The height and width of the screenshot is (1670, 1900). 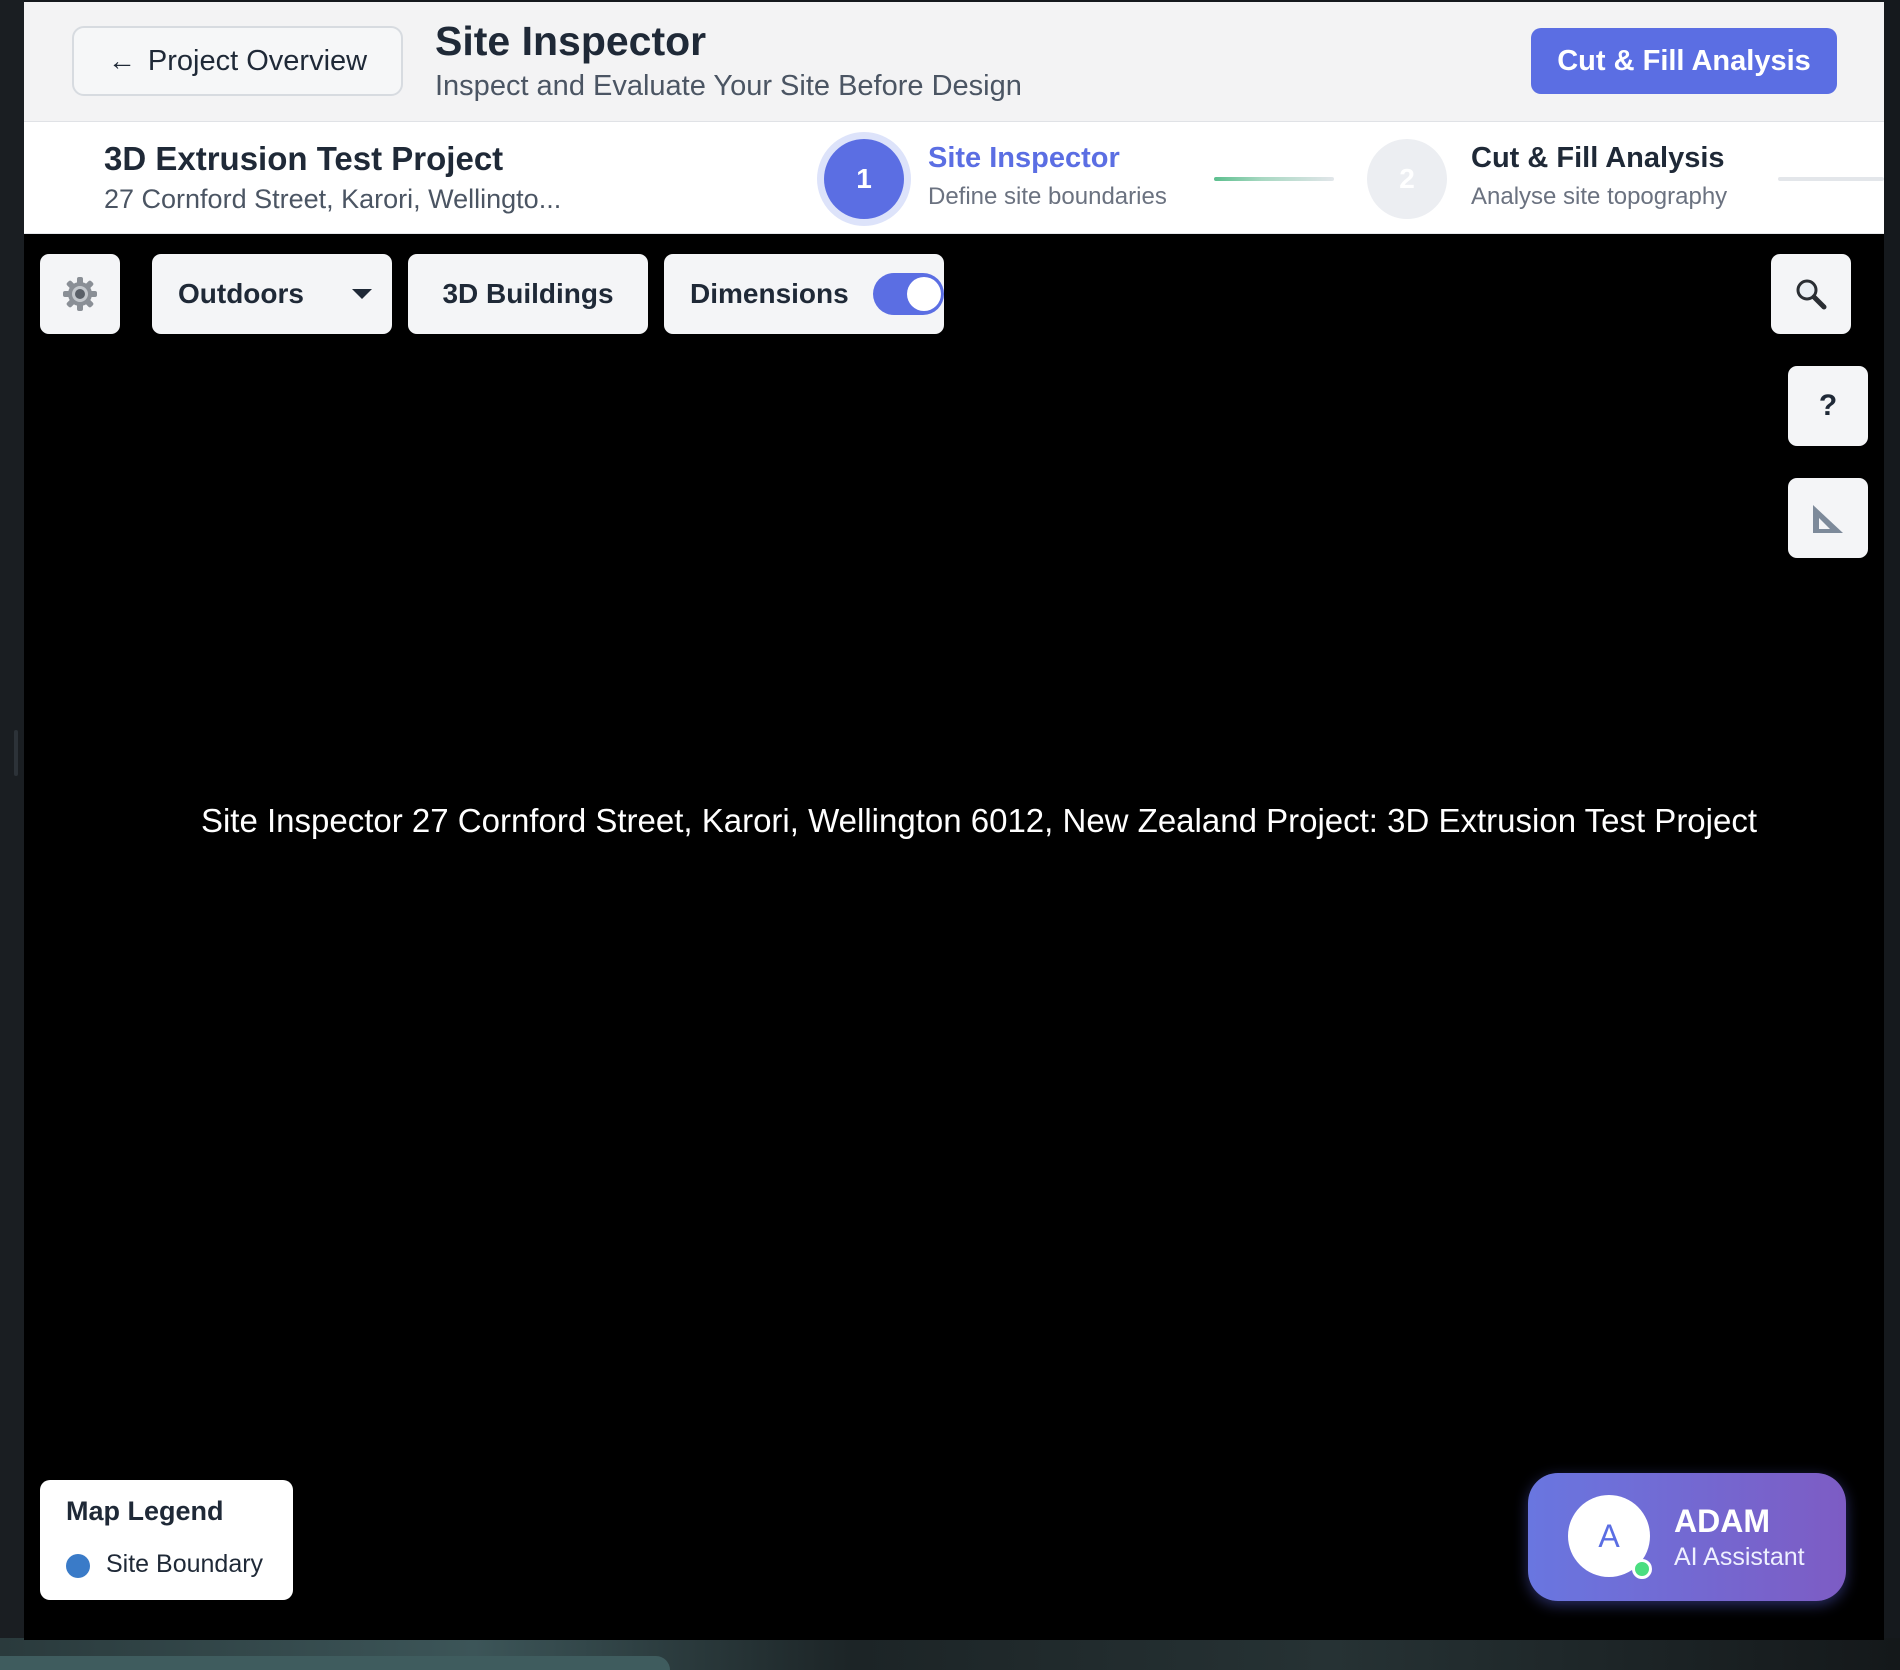 I want to click on step-1-subtitle: Define site boundaries, so click(x=1047, y=196).